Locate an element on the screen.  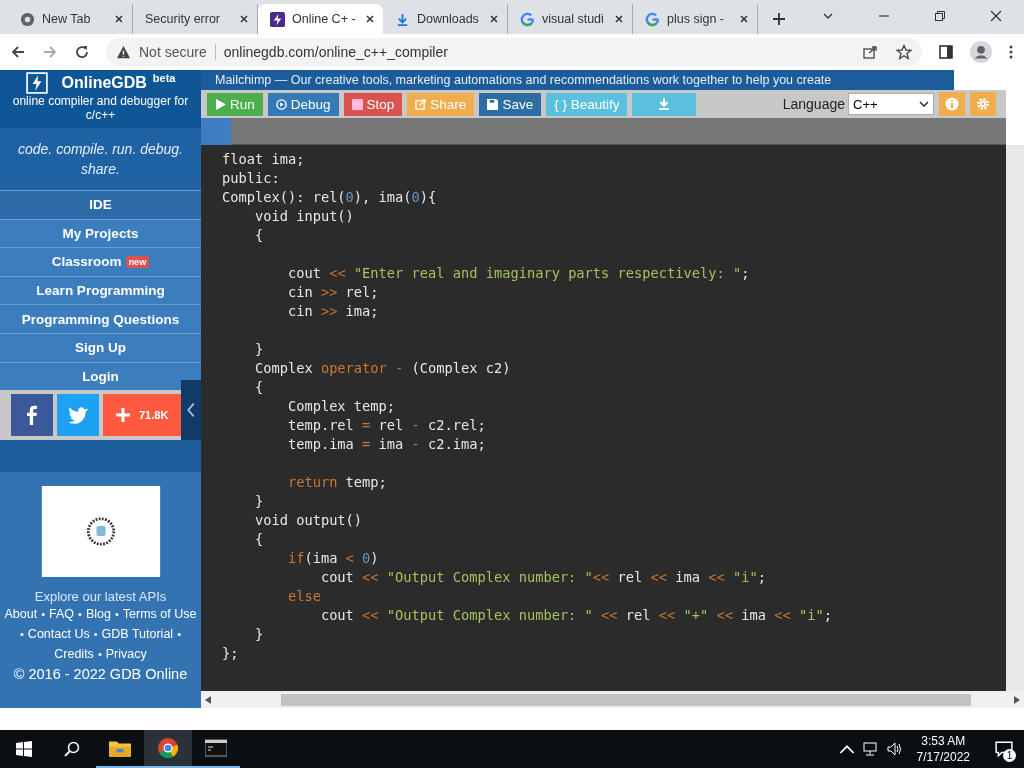
sidebar-item-label: Learn Programming is located at coordinates (100, 291).